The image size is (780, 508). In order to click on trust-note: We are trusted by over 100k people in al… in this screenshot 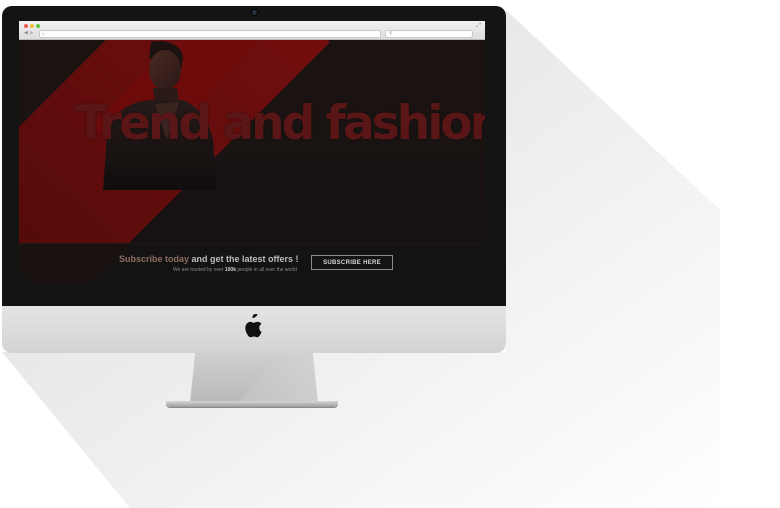, I will do `click(235, 270)`.